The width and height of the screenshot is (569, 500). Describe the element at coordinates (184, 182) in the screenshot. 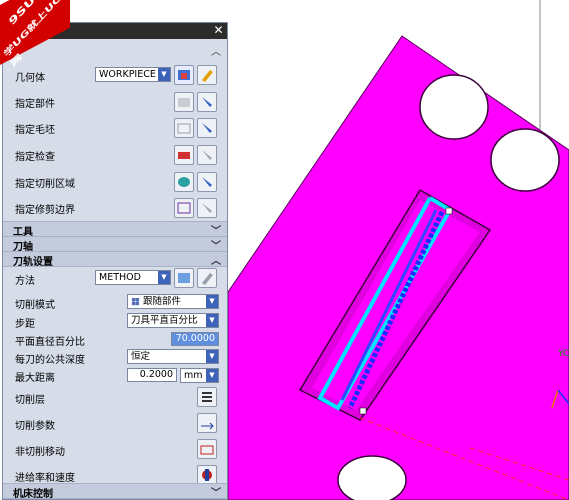

I see `cut-area-select-icon` at that location.